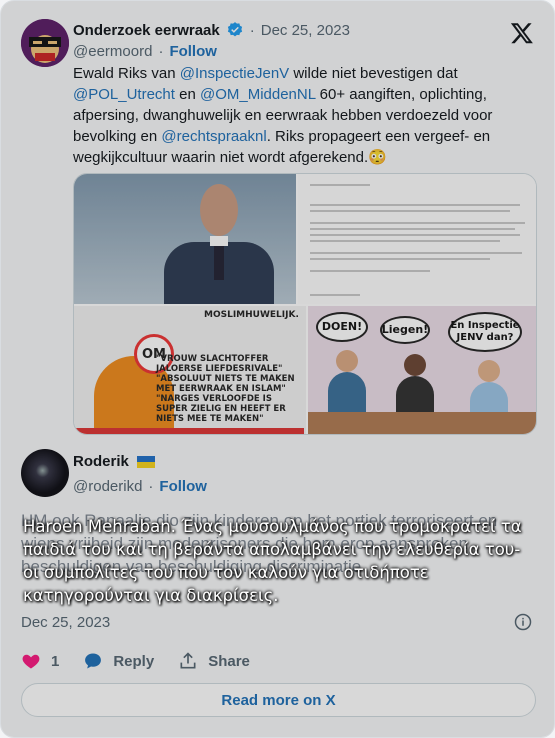 Image resolution: width=555 pixels, height=738 pixels. Describe the element at coordinates (193, 51) in the screenshot. I see `follow-button: Follow` at that location.